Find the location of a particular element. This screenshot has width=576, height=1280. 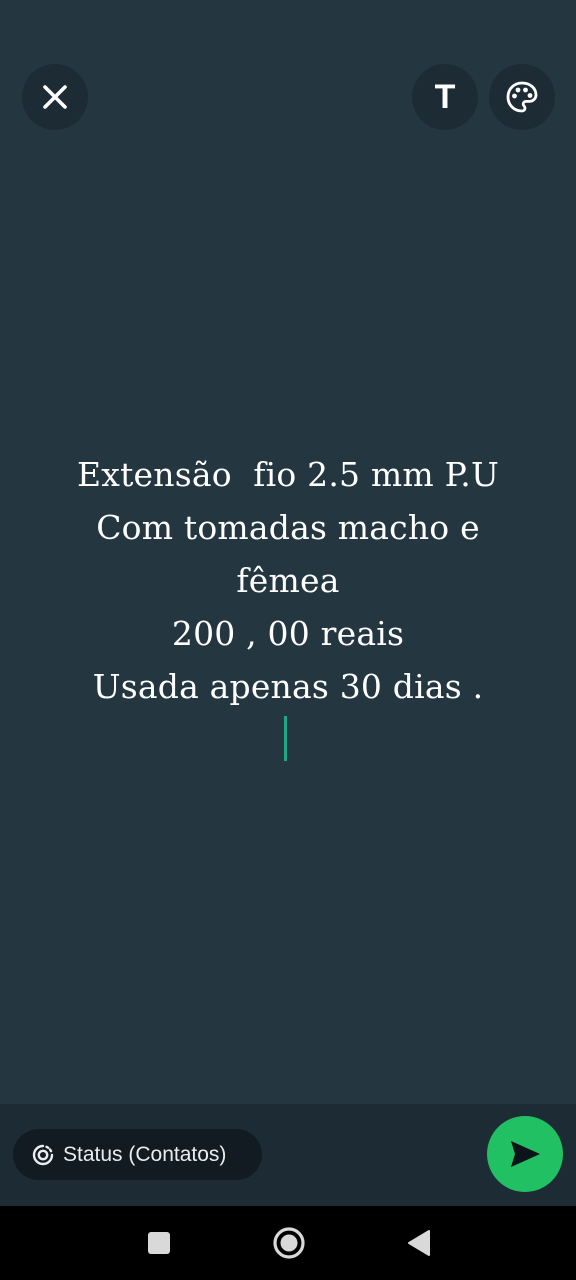

text-style-icon: T is located at coordinates (445, 97).